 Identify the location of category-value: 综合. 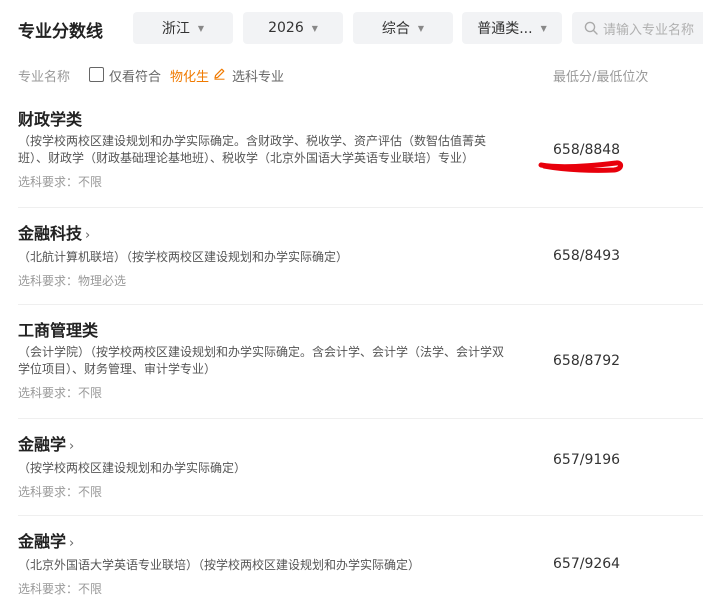
(395, 29).